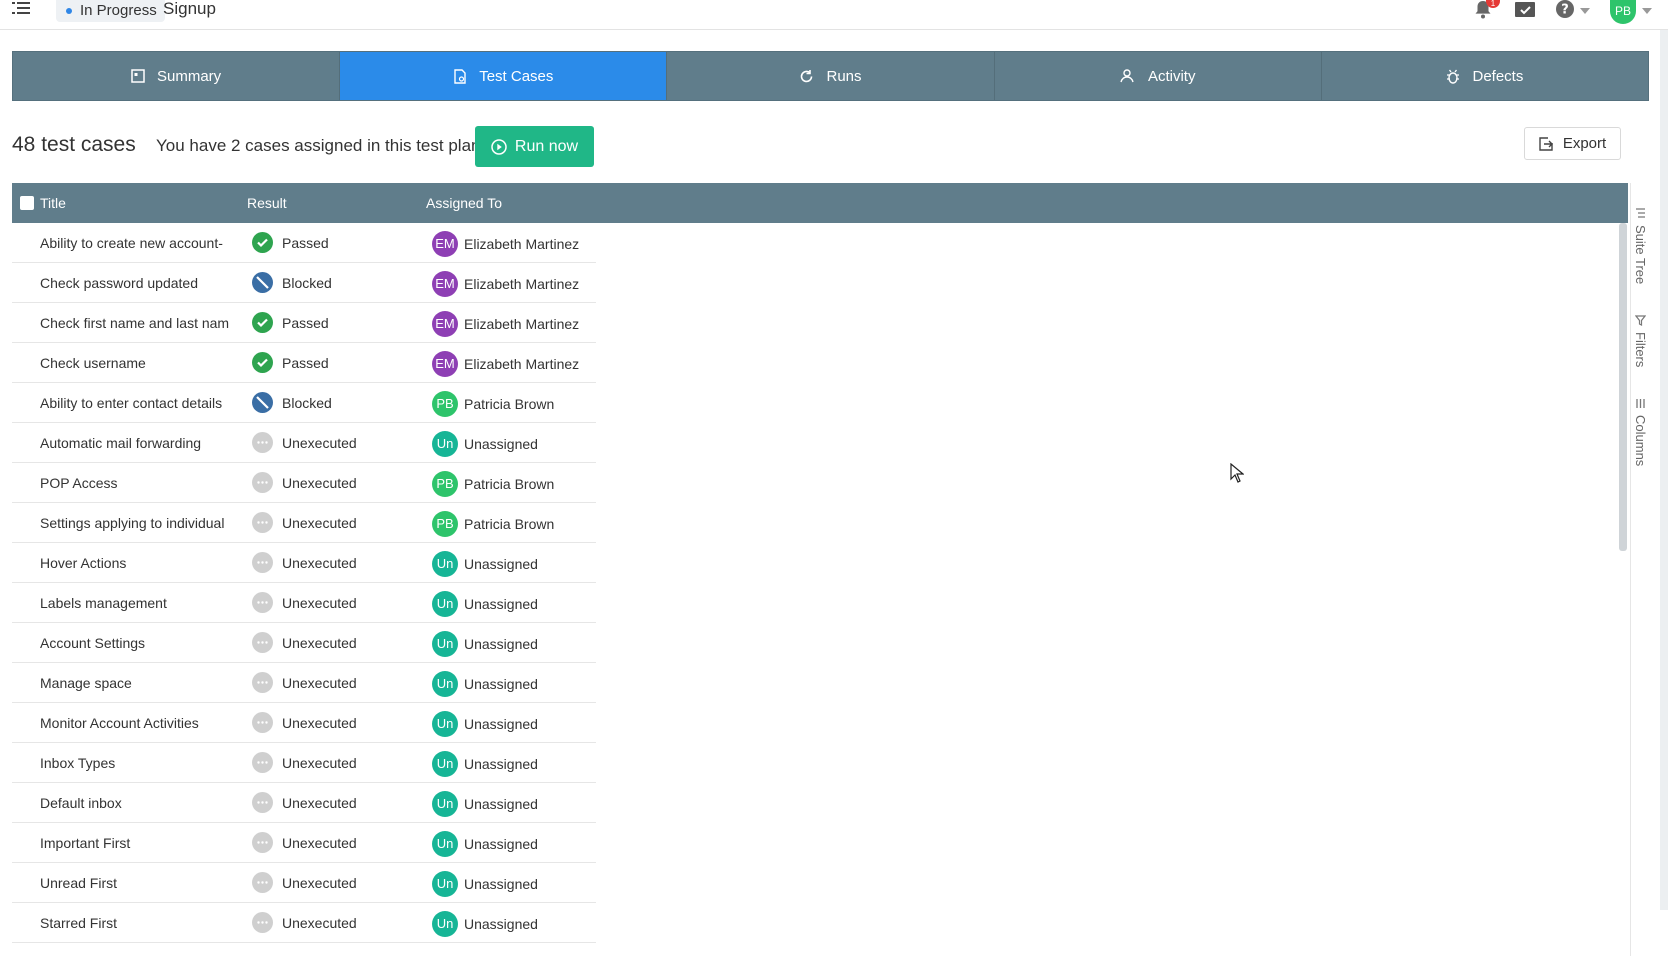 The width and height of the screenshot is (1668, 956). What do you see at coordinates (143, 923) in the screenshot?
I see `test-case-title: Starred First` at bounding box center [143, 923].